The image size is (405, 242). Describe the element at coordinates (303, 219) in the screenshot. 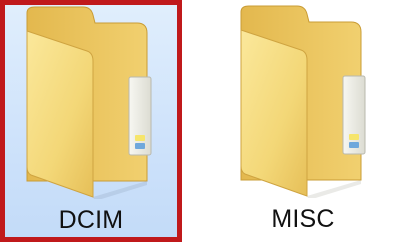

I see `folder-label: MISC` at that location.